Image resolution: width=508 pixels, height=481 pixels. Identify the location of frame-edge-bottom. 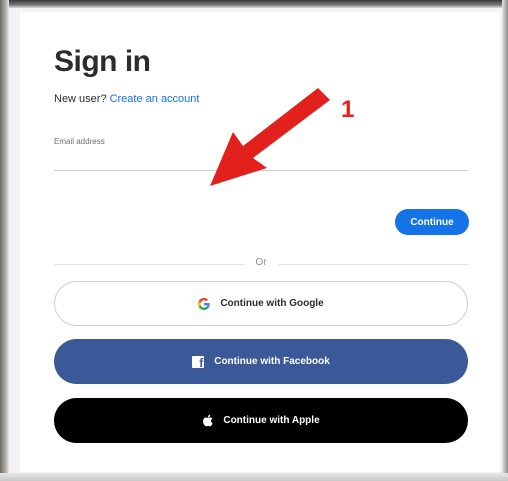
(254, 477).